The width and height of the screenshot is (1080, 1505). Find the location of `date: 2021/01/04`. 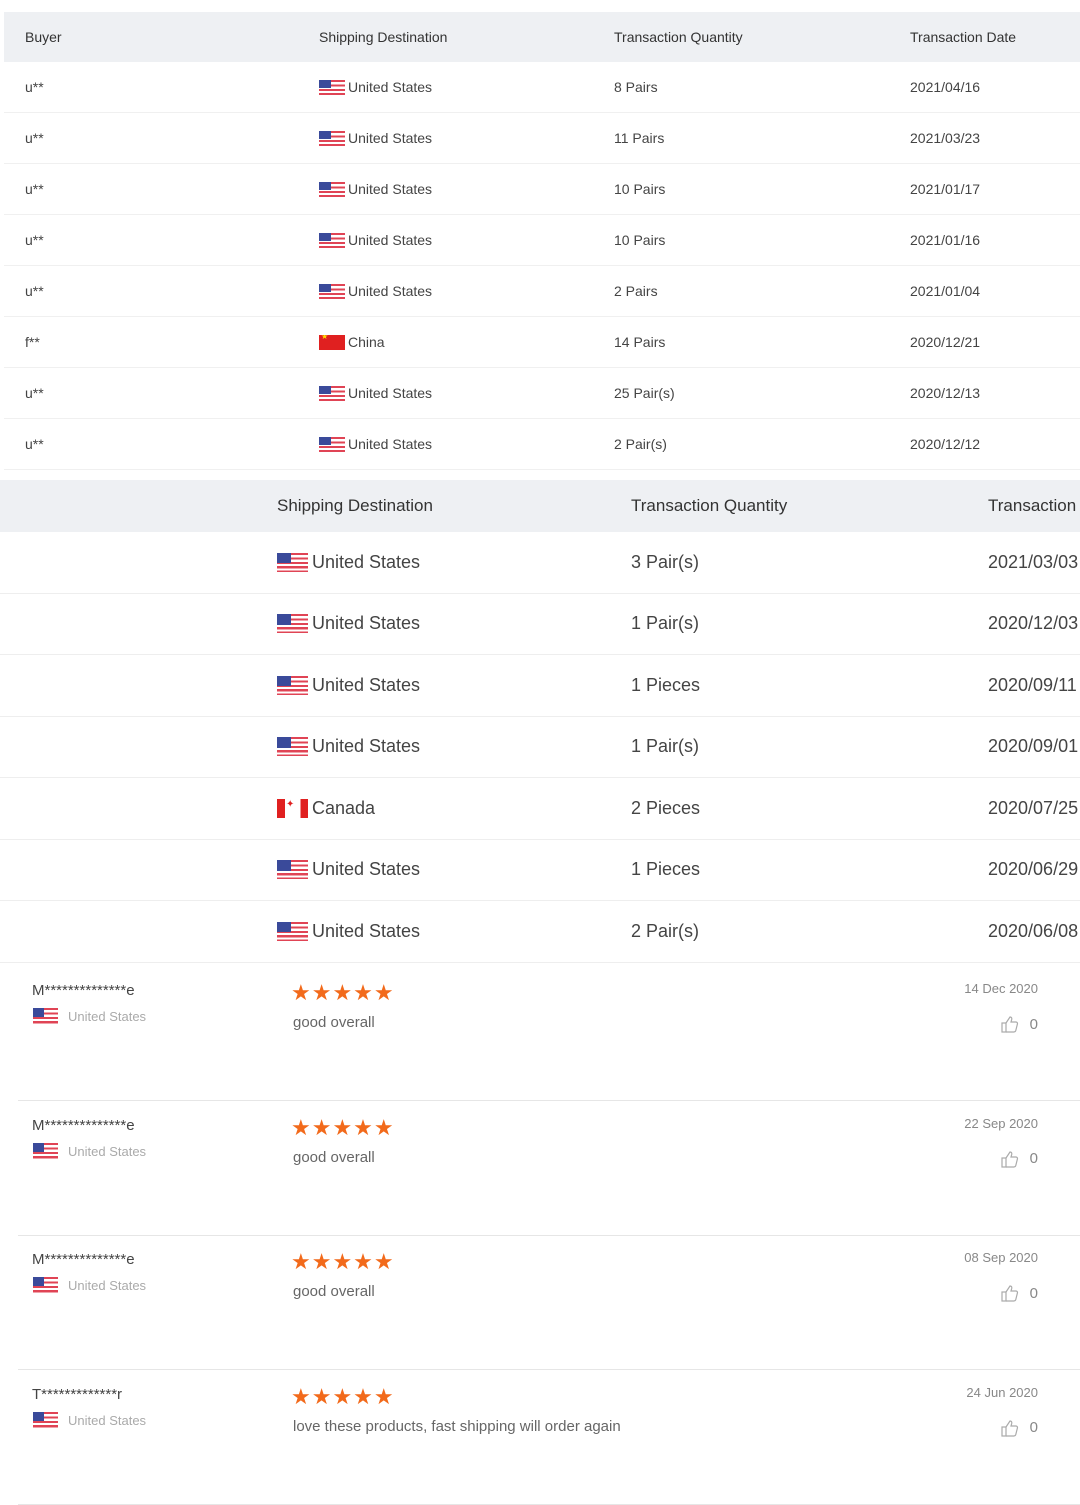

date: 2021/01/04 is located at coordinates (945, 291).